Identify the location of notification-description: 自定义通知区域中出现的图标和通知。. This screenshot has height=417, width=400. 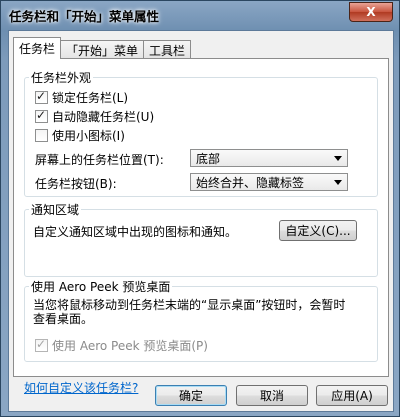
(135, 232).